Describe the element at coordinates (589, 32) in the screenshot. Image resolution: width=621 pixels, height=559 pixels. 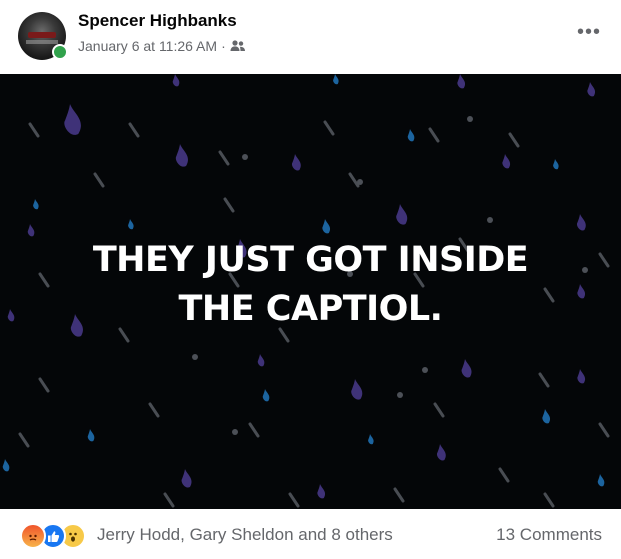
I see `more-options-icon: •••` at that location.